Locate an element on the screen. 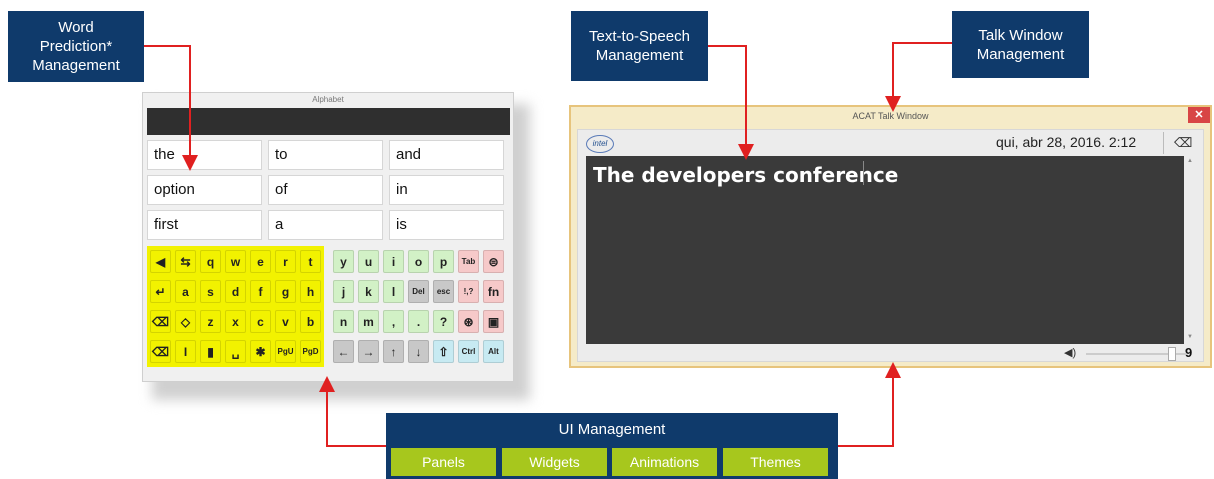  word-suggestion: first is located at coordinates (204, 225).